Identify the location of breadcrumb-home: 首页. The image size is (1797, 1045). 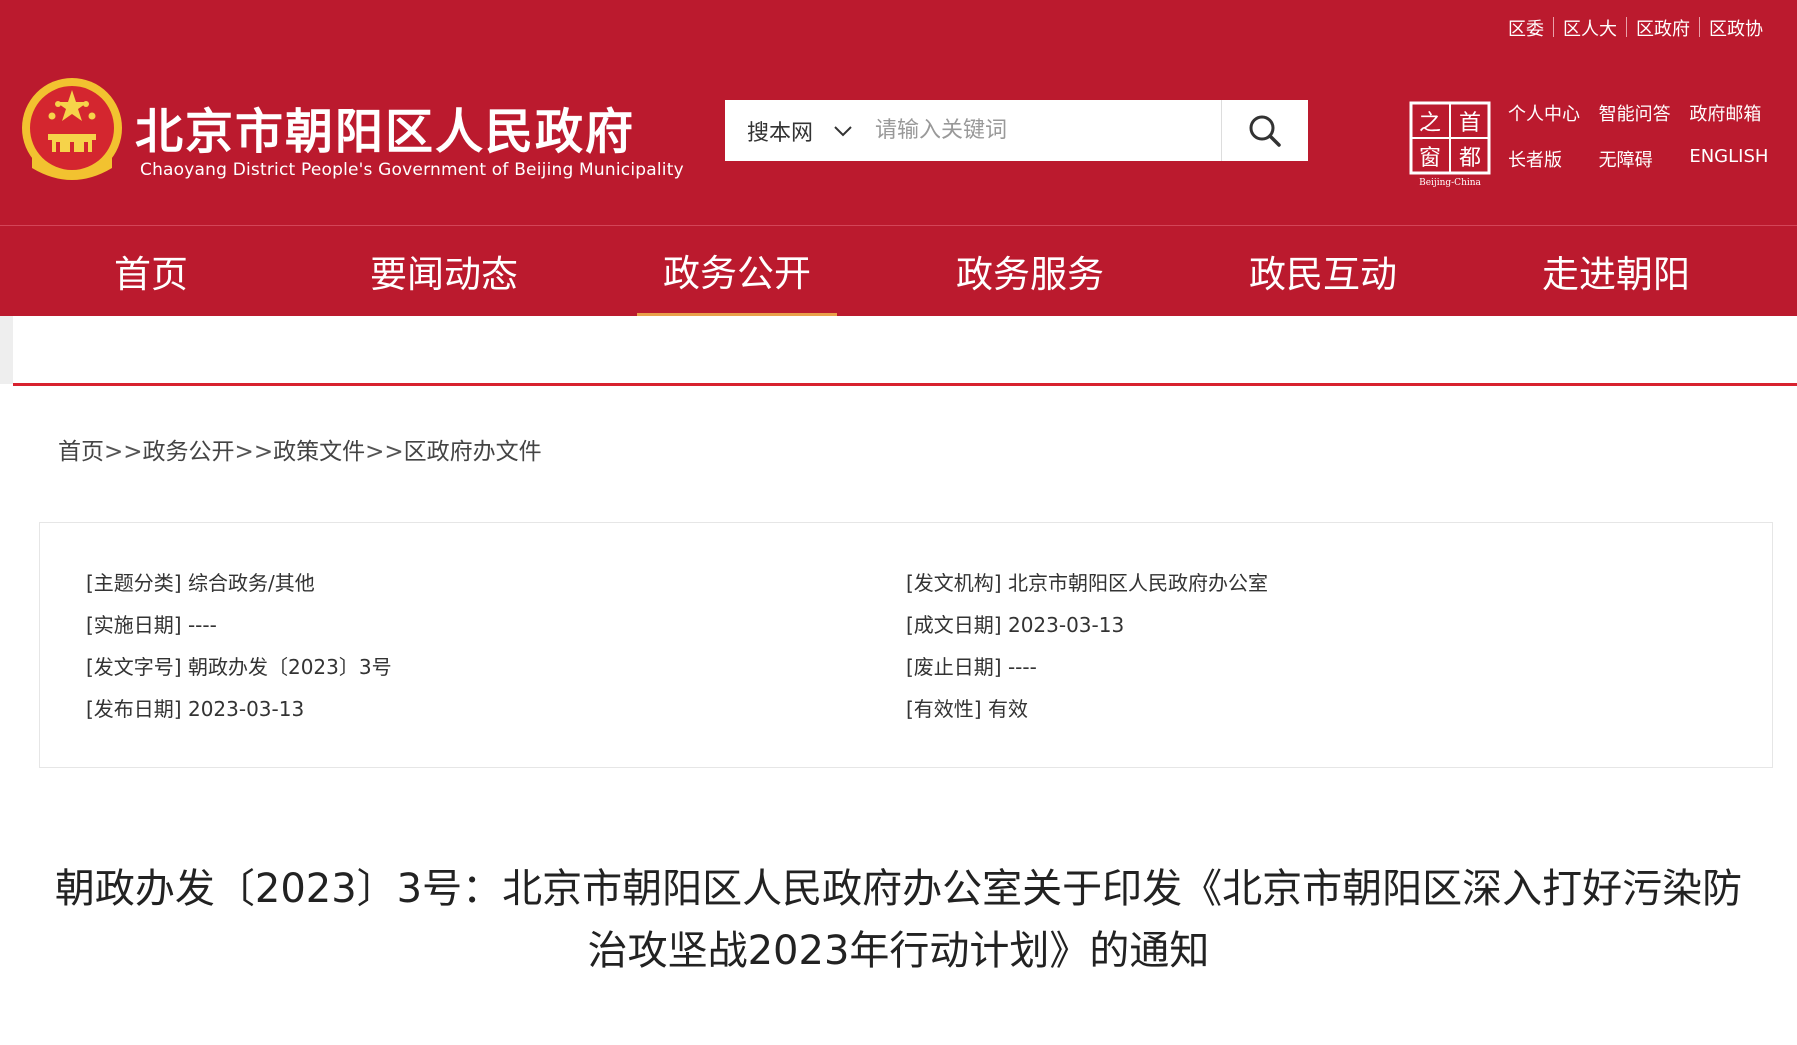
(81, 452).